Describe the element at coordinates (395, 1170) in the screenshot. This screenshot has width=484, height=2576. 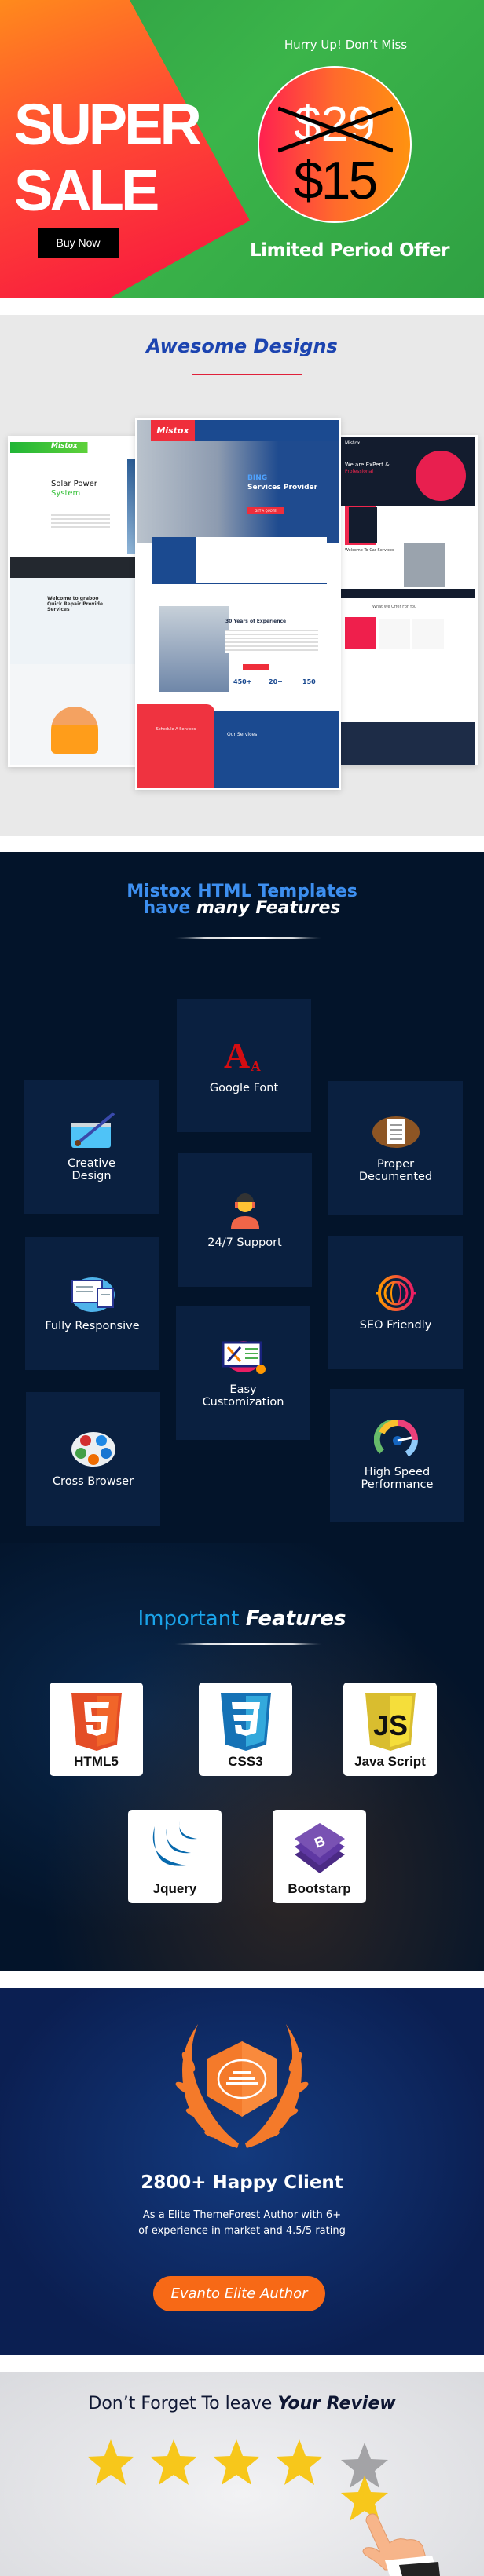
I see `feature-label: Proper Decumented` at that location.